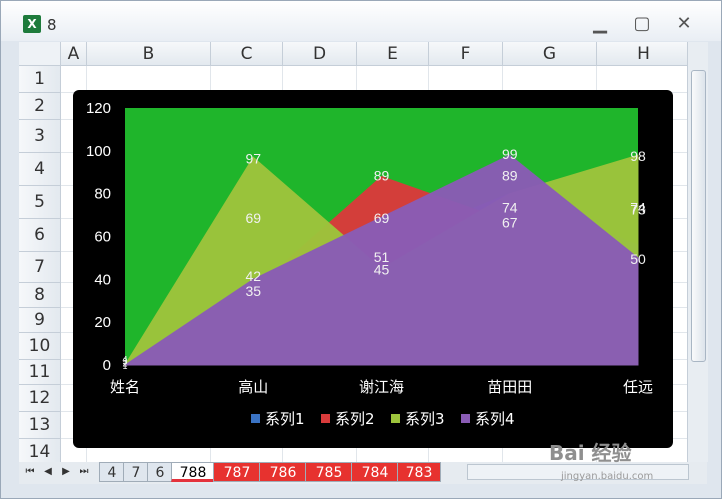 The height and width of the screenshot is (499, 722). What do you see at coordinates (40, 450) in the screenshot?
I see `row-header-14: 14` at bounding box center [40, 450].